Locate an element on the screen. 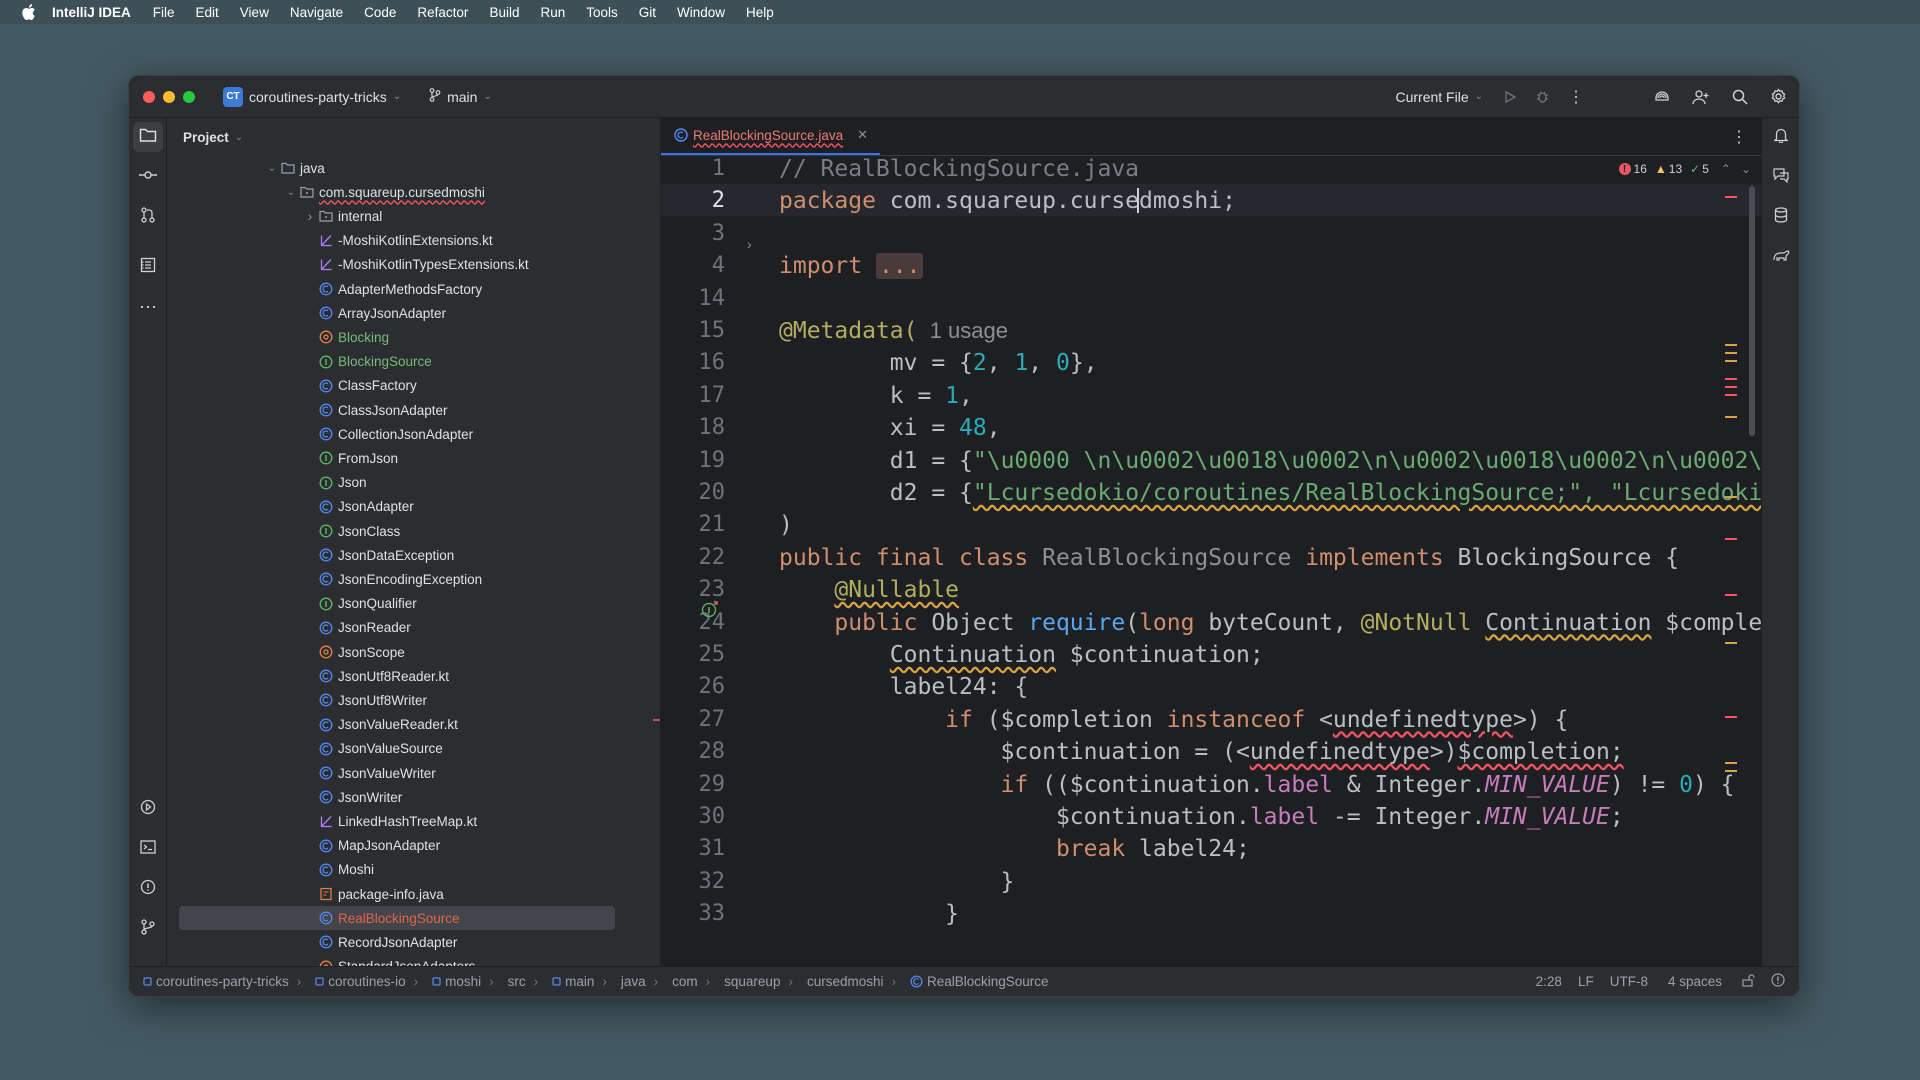 The height and width of the screenshot is (1080, 1920). tree-item: JsonValueSource is located at coordinates (413, 749).